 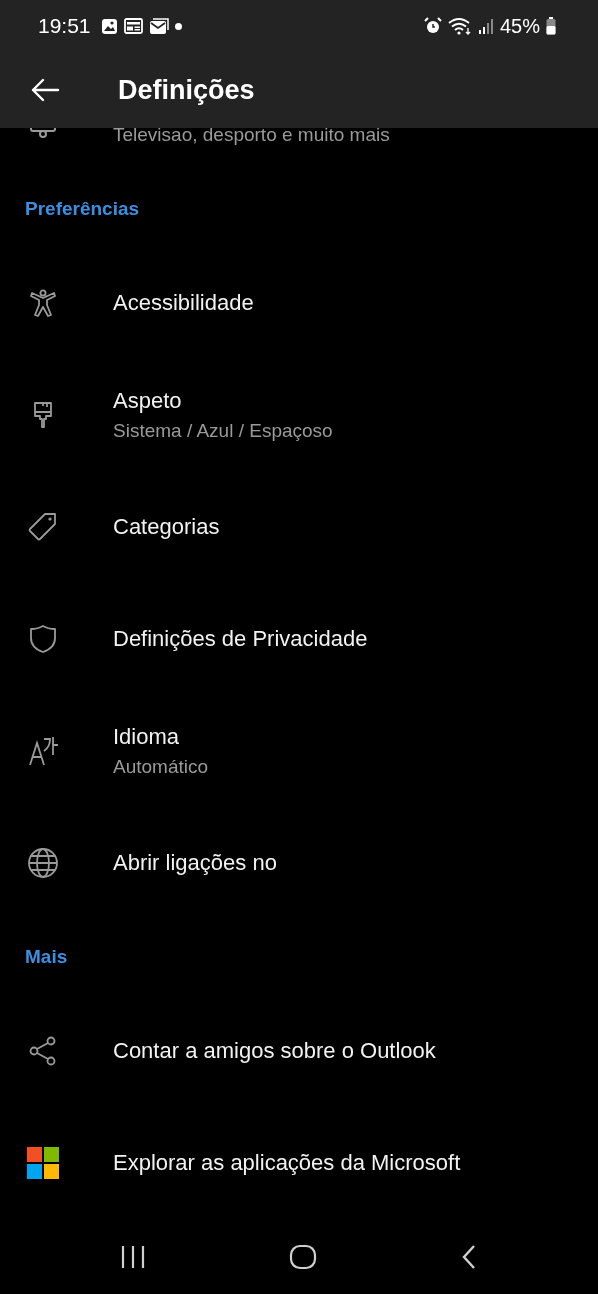 What do you see at coordinates (166, 527) in the screenshot?
I see `item-label: Categorias` at bounding box center [166, 527].